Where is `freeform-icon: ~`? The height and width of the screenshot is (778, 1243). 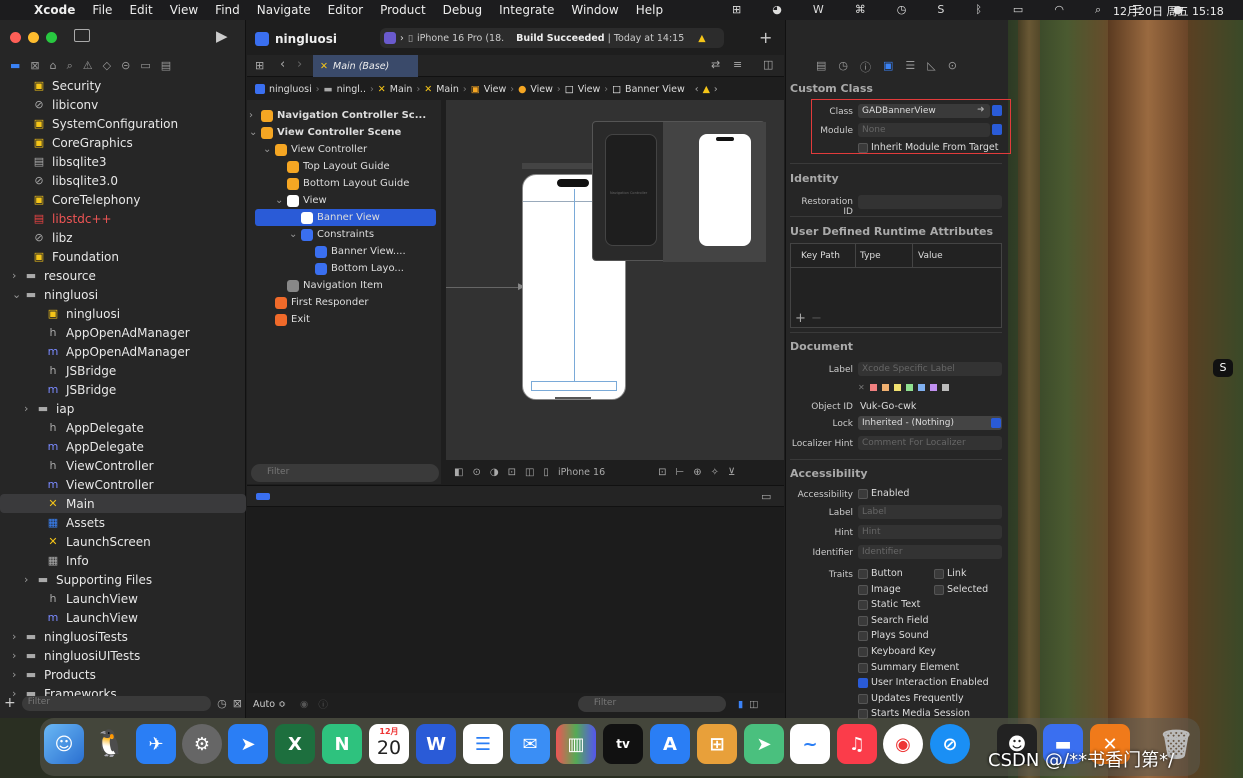 freeform-icon: ~ is located at coordinates (810, 744).